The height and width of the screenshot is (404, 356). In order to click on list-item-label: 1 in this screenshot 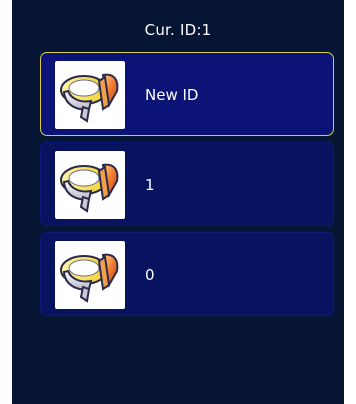, I will do `click(150, 185)`.